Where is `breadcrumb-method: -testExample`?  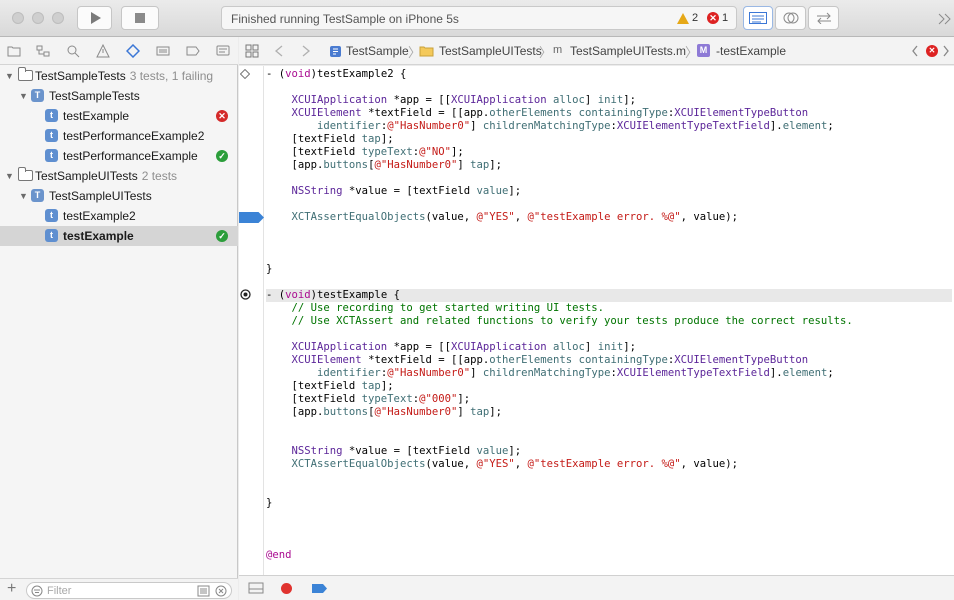
breadcrumb-method: -testExample is located at coordinates (751, 51).